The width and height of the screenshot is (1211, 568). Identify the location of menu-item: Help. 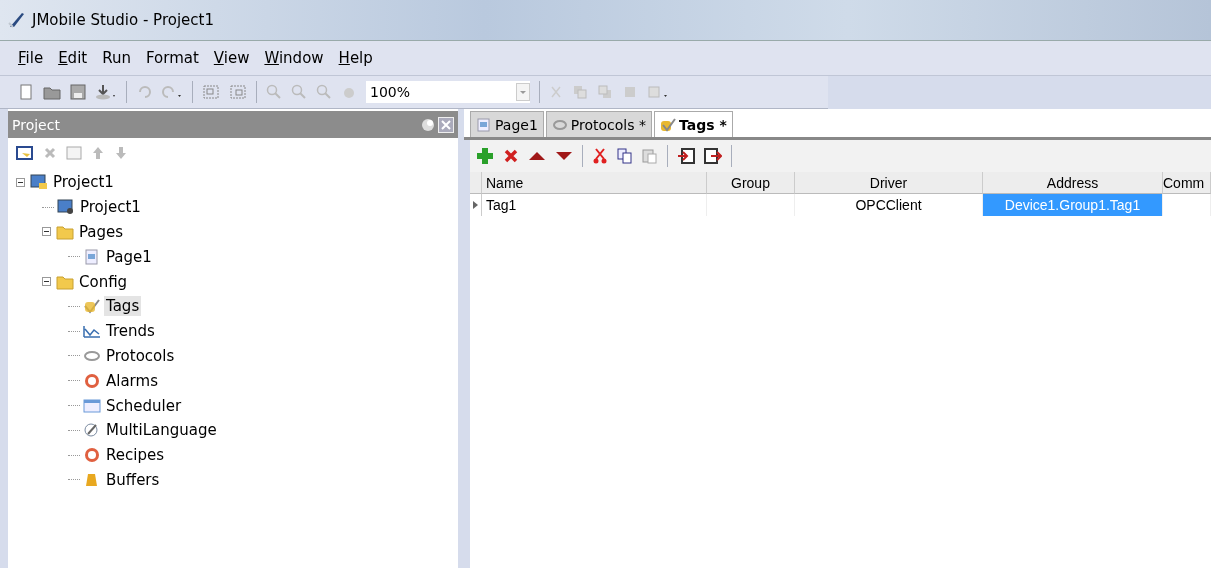
(355, 58).